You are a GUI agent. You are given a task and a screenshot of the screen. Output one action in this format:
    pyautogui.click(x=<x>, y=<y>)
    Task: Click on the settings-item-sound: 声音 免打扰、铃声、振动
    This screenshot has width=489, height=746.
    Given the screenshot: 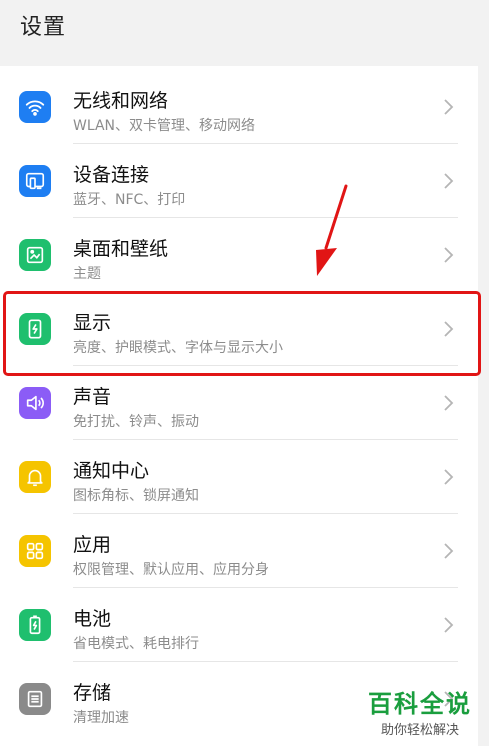 What is the action you would take?
    pyautogui.click(x=239, y=403)
    